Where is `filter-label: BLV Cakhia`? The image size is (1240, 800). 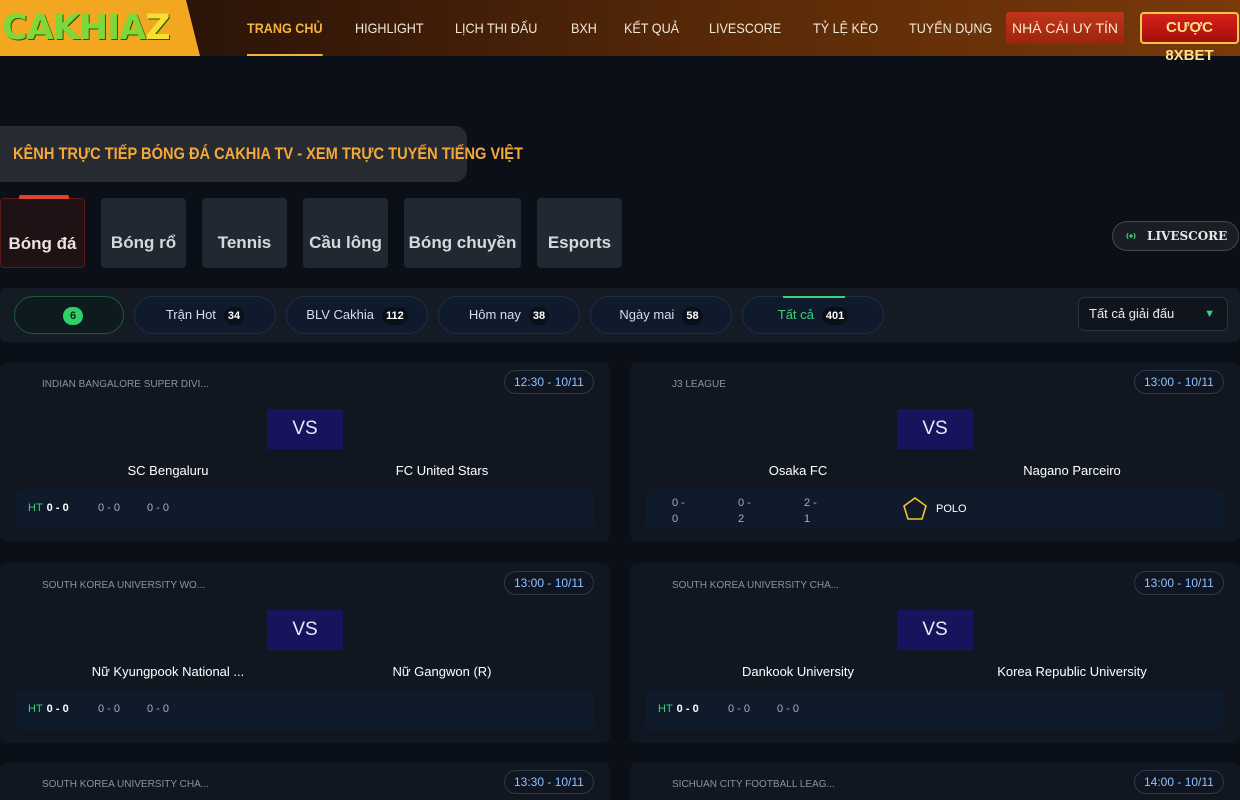 filter-label: BLV Cakhia is located at coordinates (340, 314).